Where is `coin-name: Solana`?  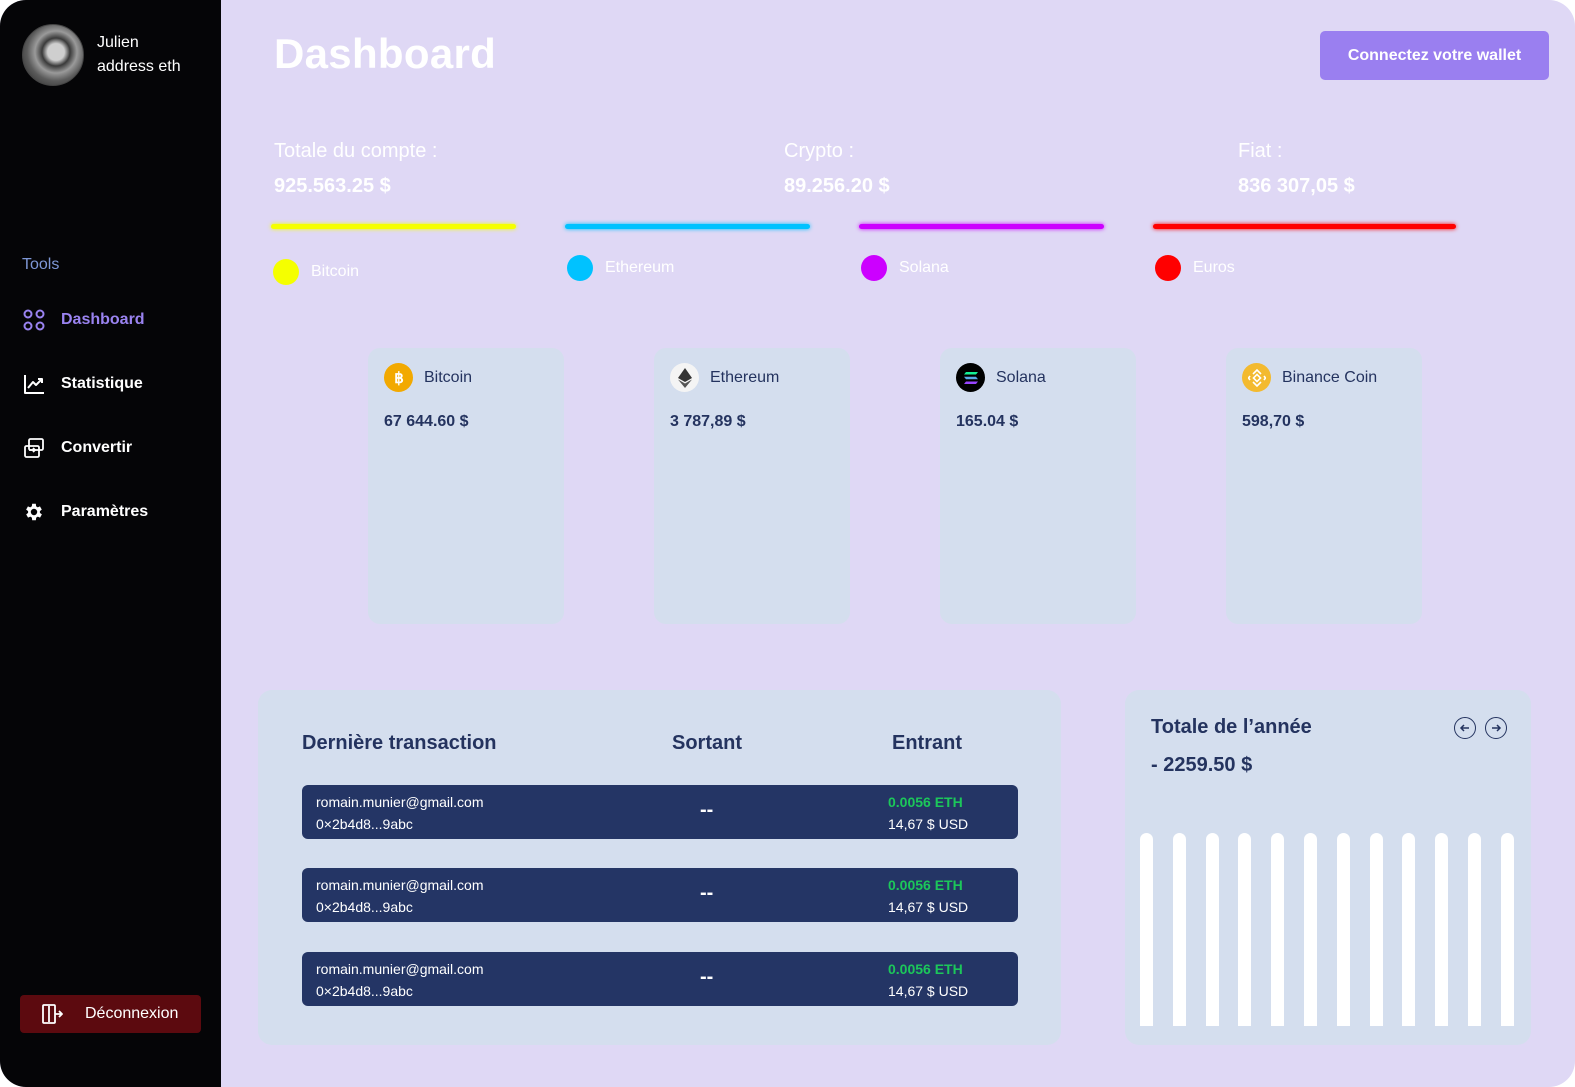 coin-name: Solana is located at coordinates (1021, 377).